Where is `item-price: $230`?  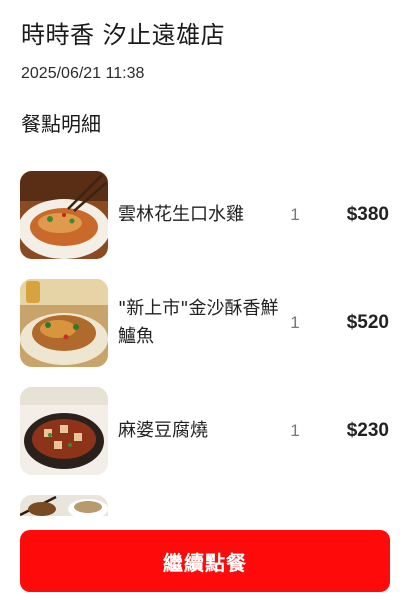
item-price: $230 is located at coordinates (367, 430).